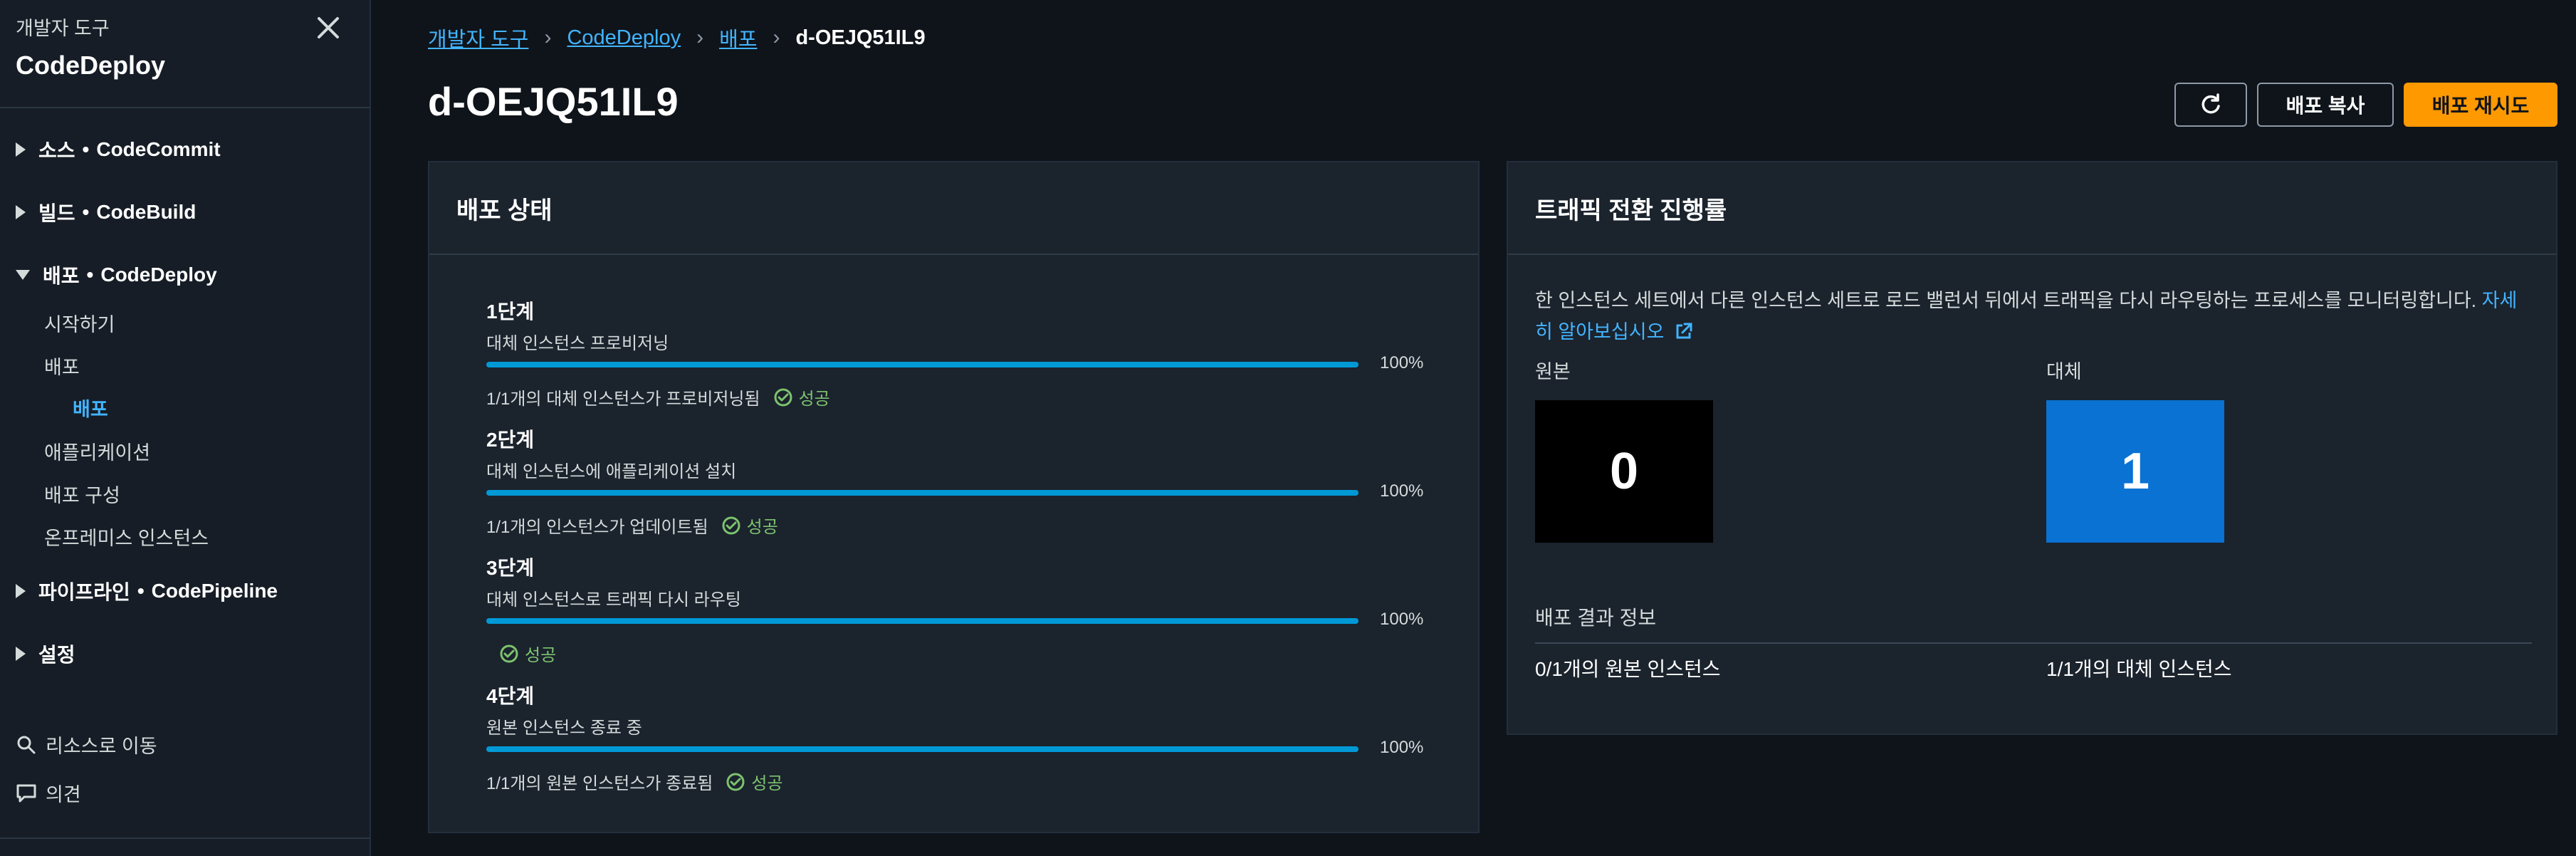 The image size is (2576, 856). Describe the element at coordinates (2064, 371) in the screenshot. I see `replacement-label: 대체` at that location.